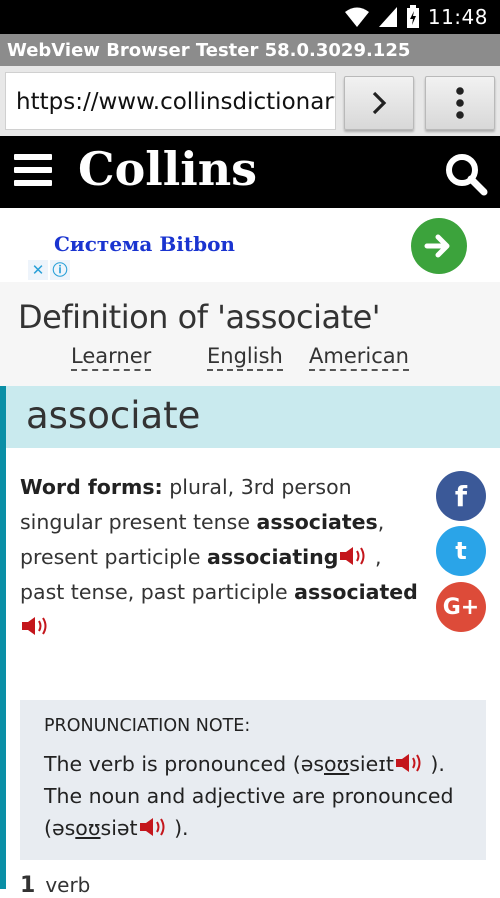 The width and height of the screenshot is (500, 898). I want to click on ad-info-icon: ⓘ, so click(60, 270).